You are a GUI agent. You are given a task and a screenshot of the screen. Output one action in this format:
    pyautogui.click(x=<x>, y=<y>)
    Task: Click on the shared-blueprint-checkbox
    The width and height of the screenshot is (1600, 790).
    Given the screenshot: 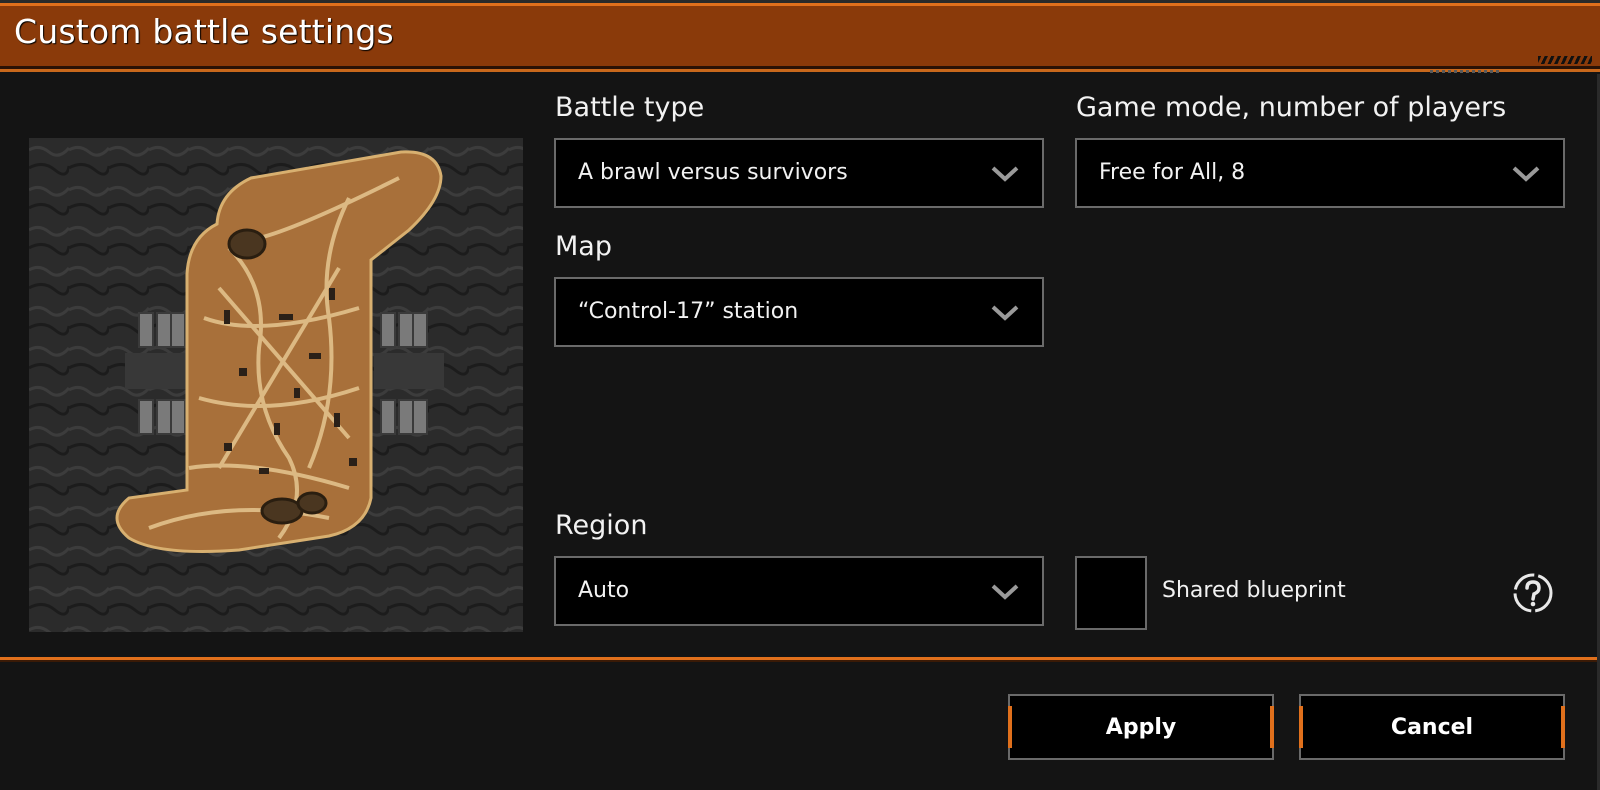 What is the action you would take?
    pyautogui.click(x=1111, y=593)
    